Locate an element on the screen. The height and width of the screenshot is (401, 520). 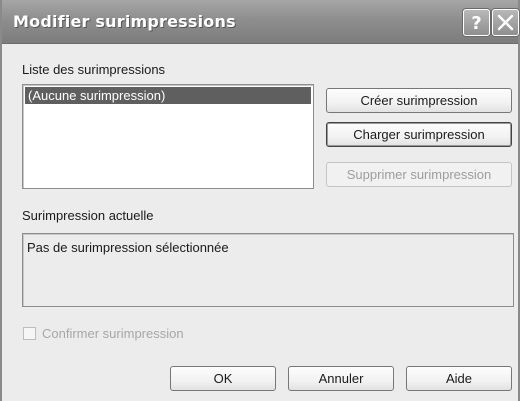
list-item: (Aucune surimpression) is located at coordinates (168, 95).